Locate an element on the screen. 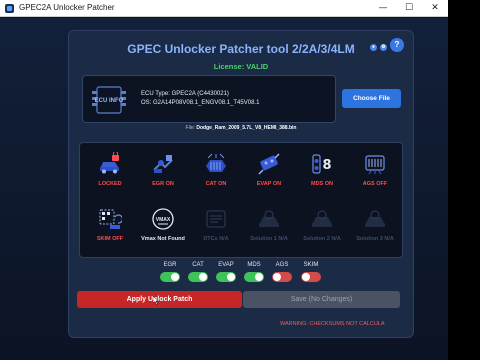 The width and height of the screenshot is (480, 360). feature-label: SKIM OFF is located at coordinates (110, 239).